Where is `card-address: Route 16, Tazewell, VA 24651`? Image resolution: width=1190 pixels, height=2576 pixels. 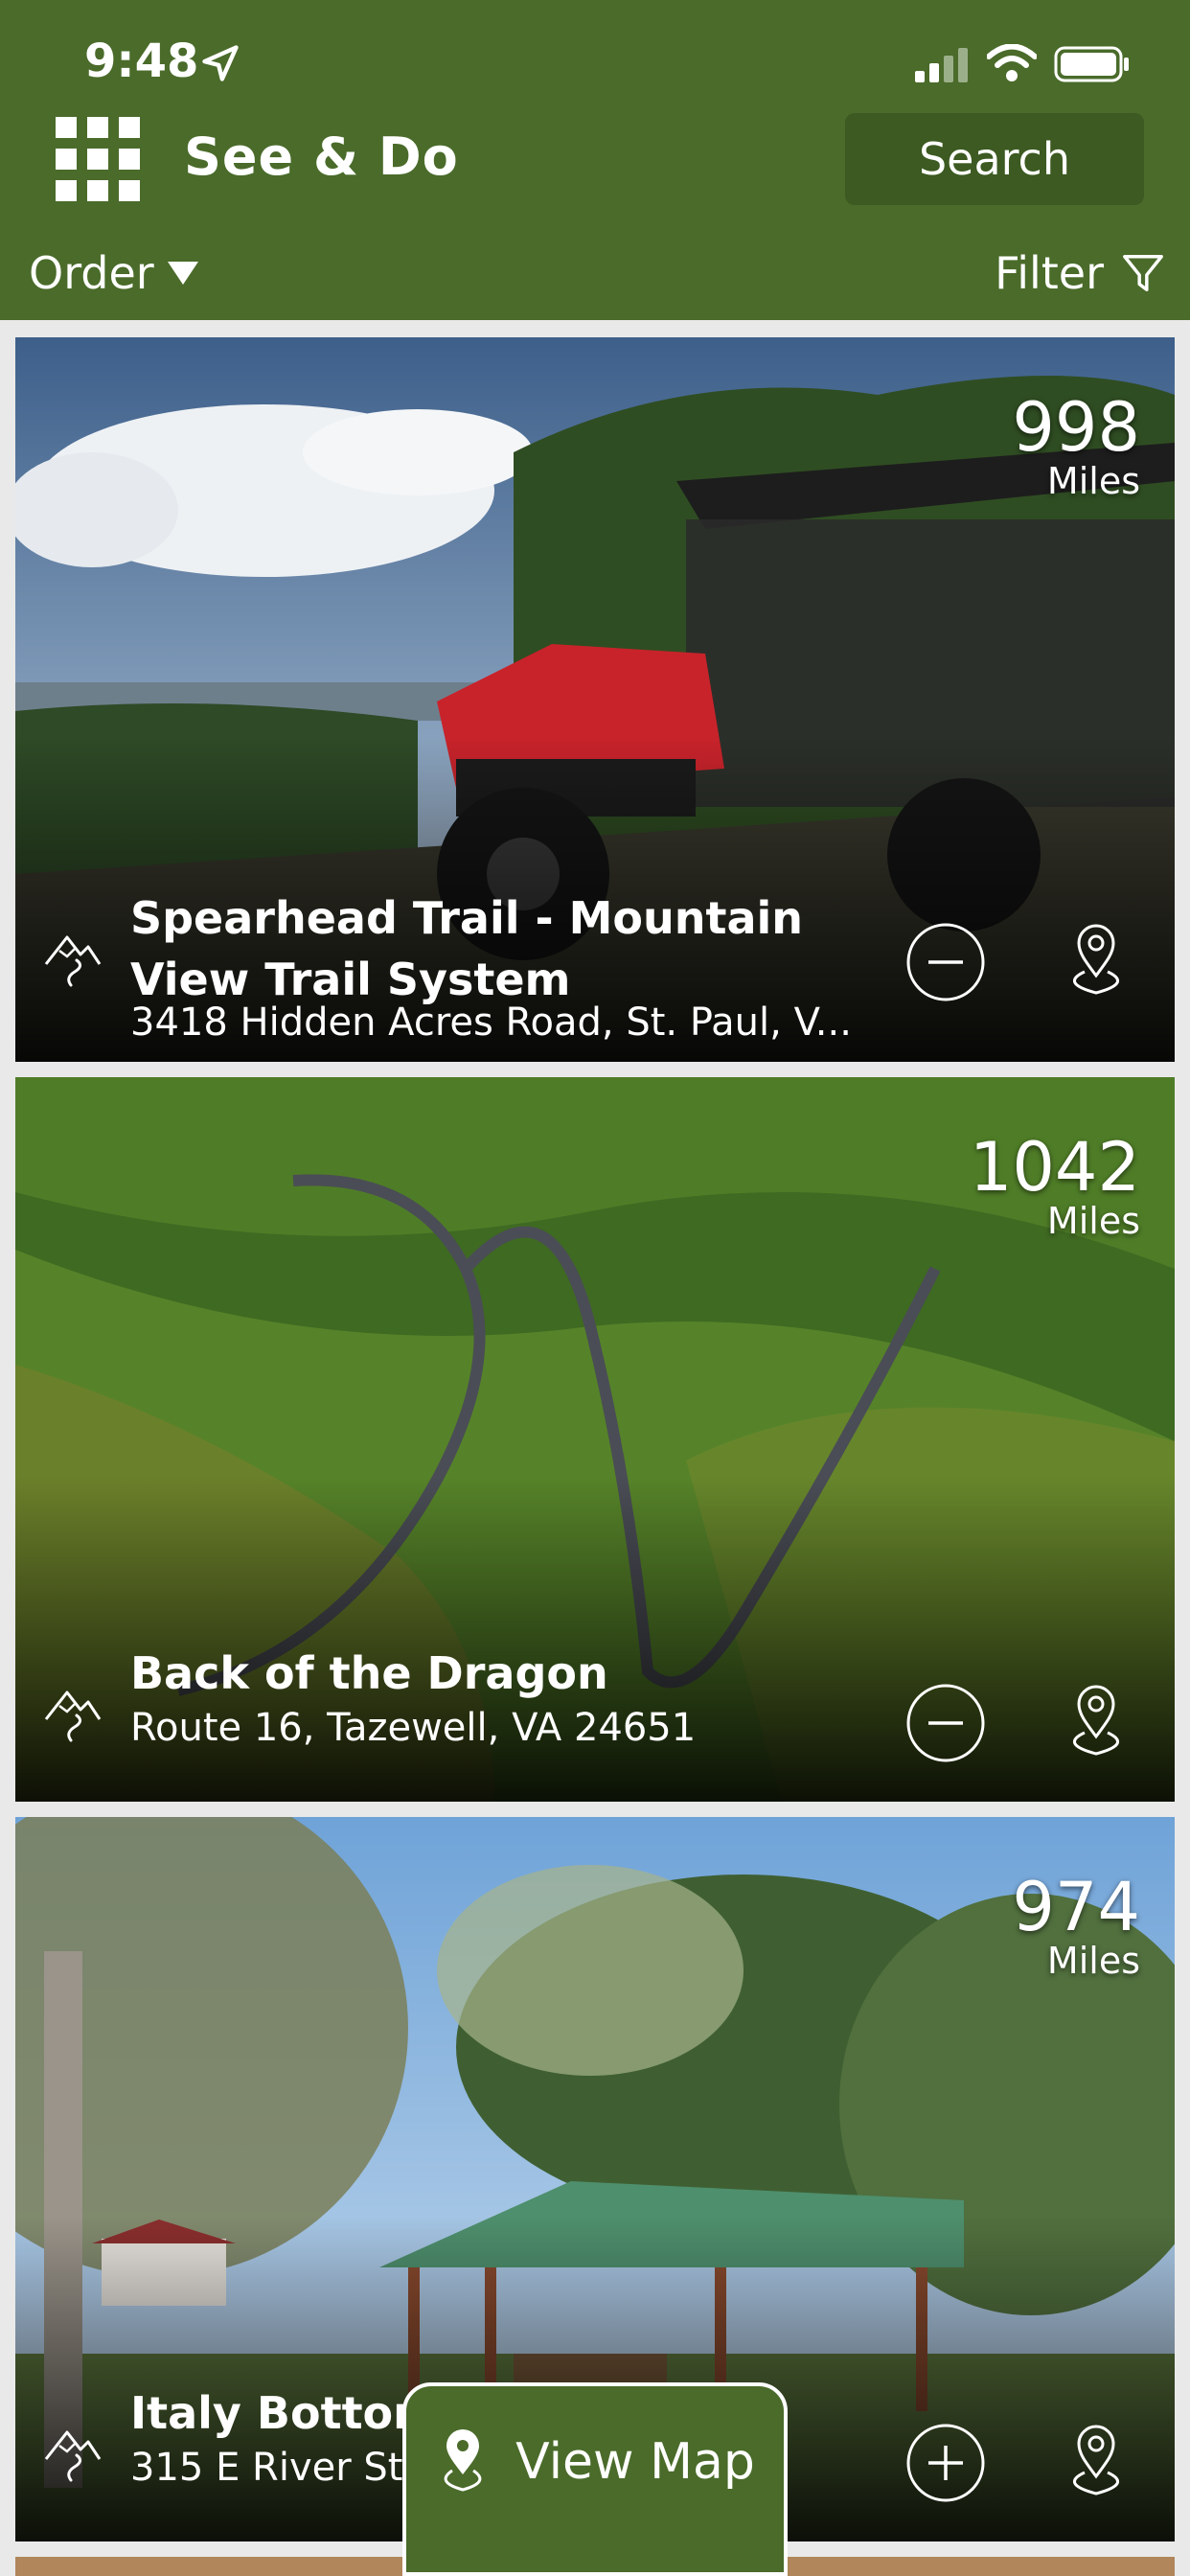
card-address: Route 16, Tazewell, VA 24651 is located at coordinates (413, 1728).